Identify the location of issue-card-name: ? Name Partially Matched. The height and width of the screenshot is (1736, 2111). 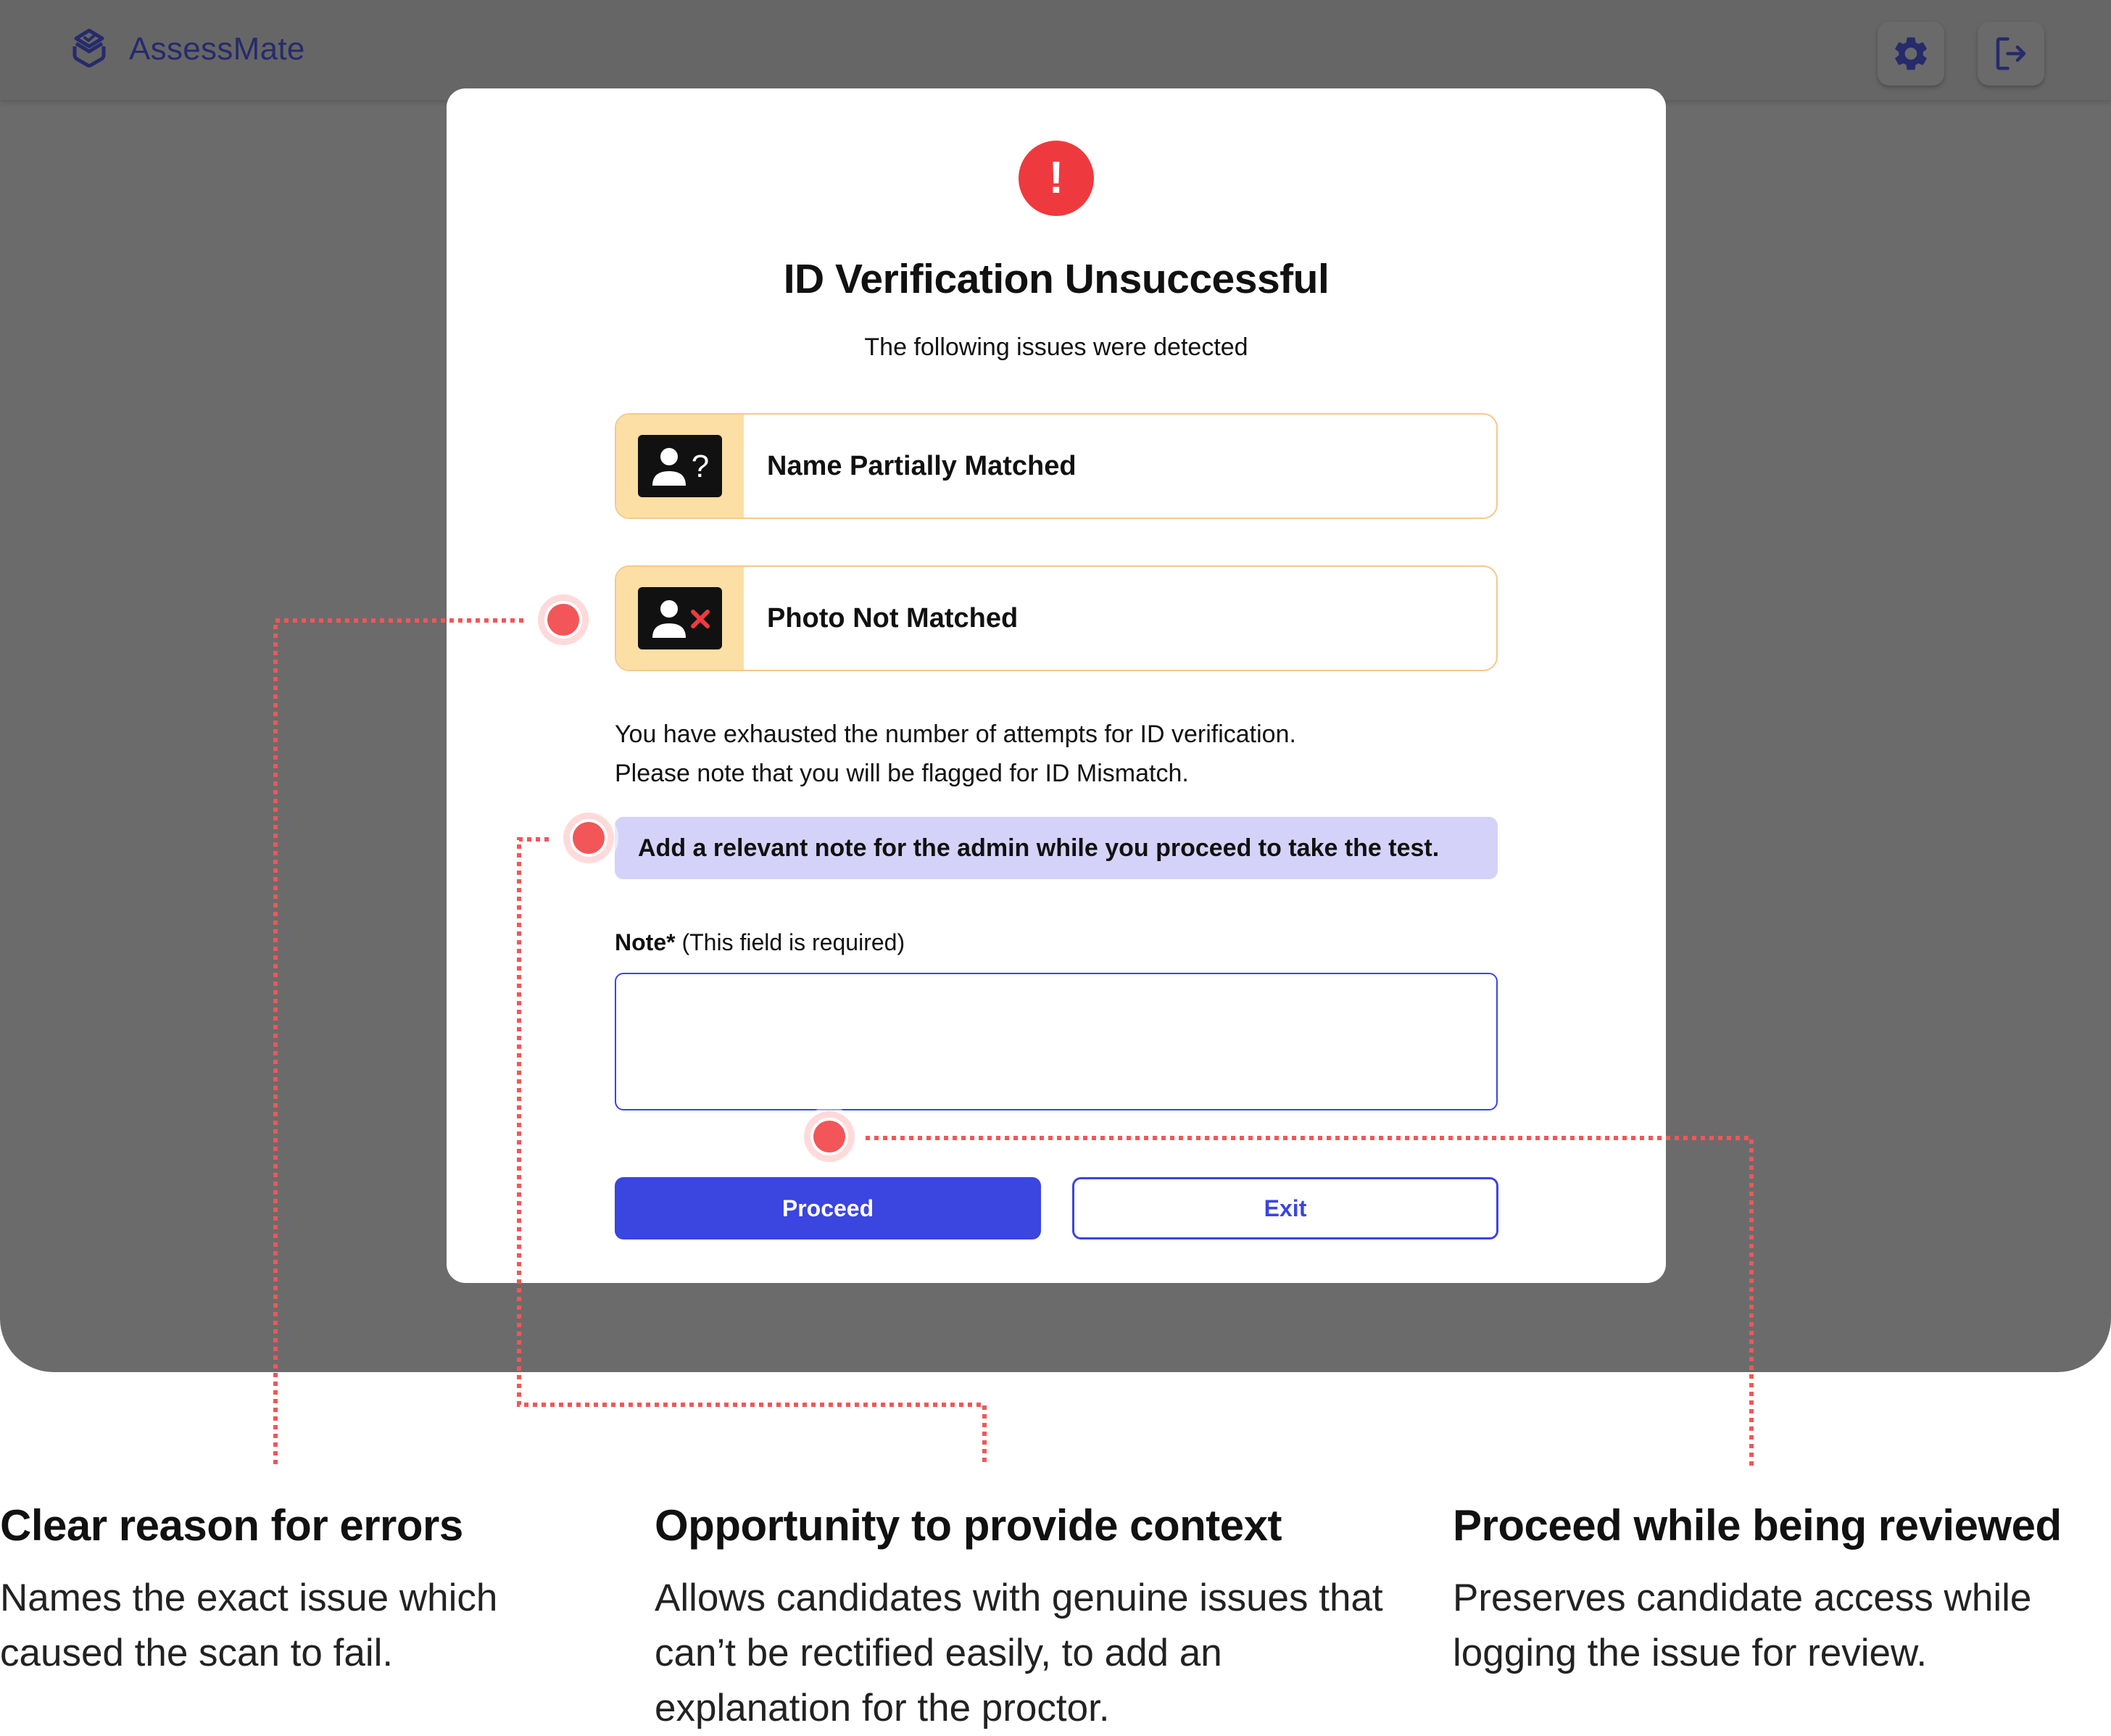
(1056, 466).